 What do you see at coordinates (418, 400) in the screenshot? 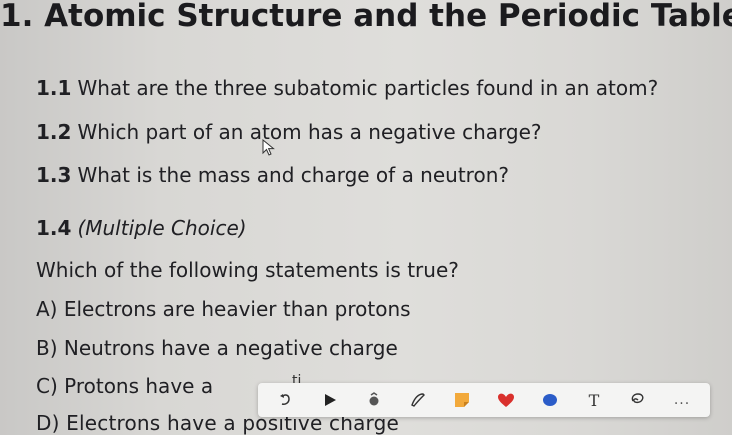
I see `pen-icon` at bounding box center [418, 400].